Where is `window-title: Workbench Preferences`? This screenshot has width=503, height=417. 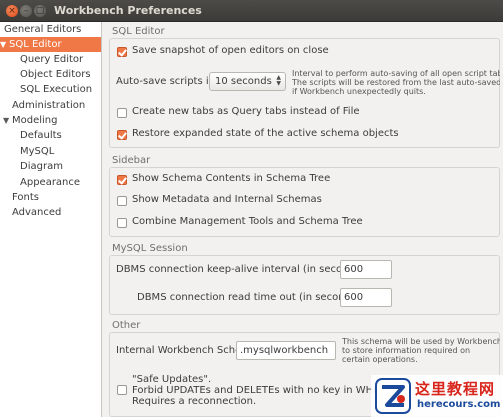
window-title: Workbench Preferences is located at coordinates (128, 10).